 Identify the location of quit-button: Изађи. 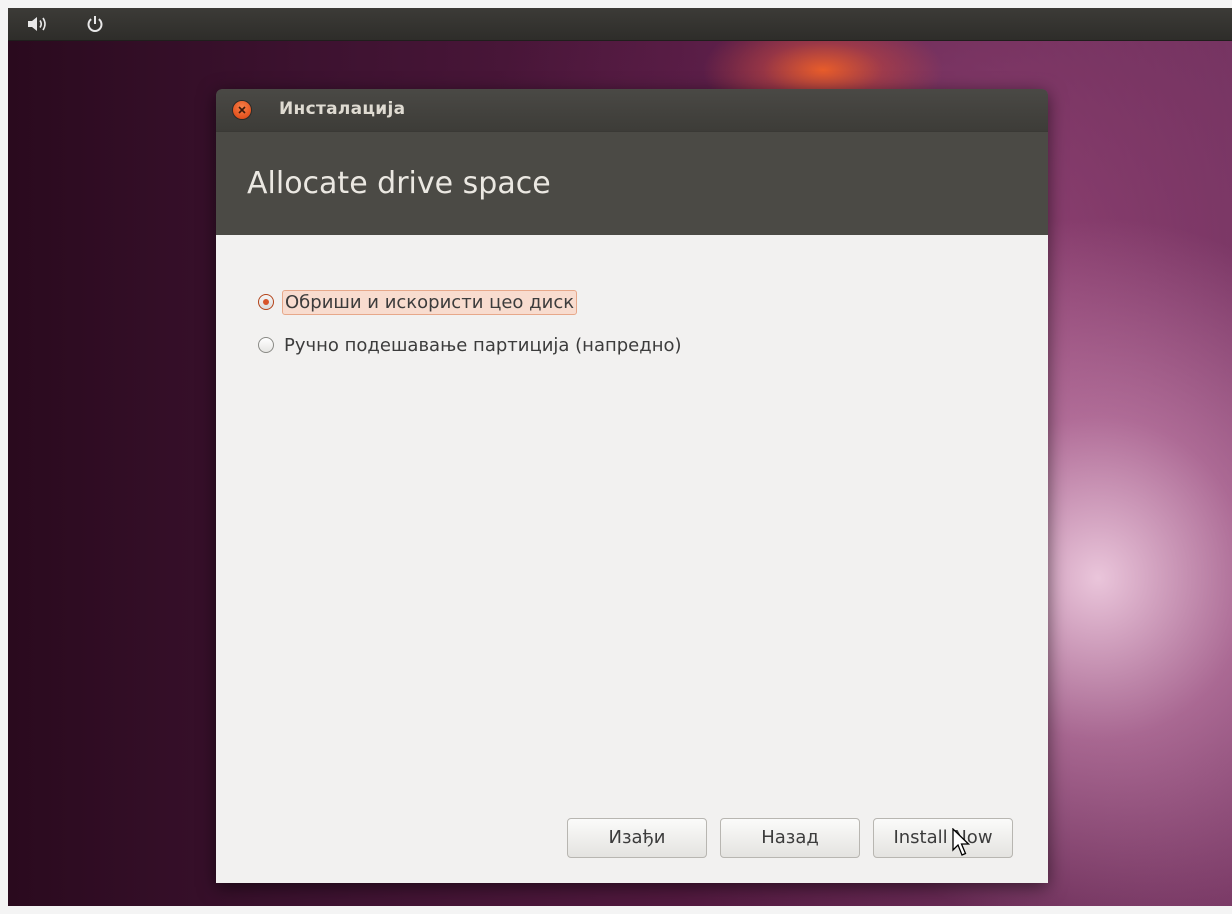
(637, 838).